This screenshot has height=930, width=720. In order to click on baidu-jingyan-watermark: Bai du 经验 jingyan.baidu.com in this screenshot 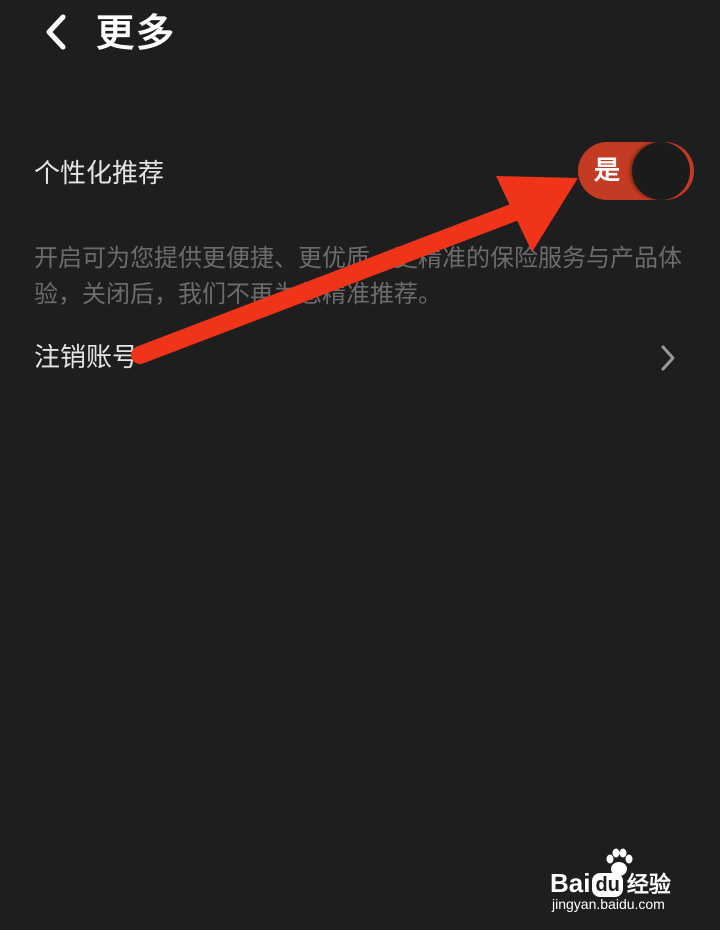, I will do `click(625, 881)`.